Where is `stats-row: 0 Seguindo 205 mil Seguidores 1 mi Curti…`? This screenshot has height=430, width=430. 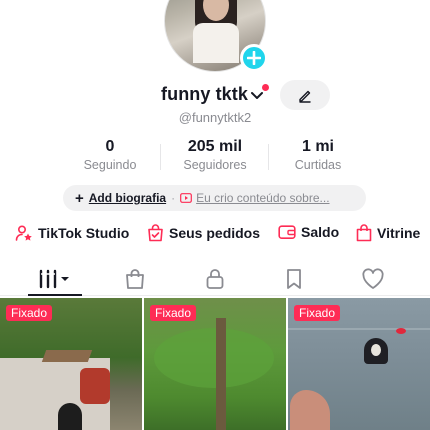
stats-row: 0 Seguindo 205 mil Seguidores 1 mi Curti… is located at coordinates (215, 158).